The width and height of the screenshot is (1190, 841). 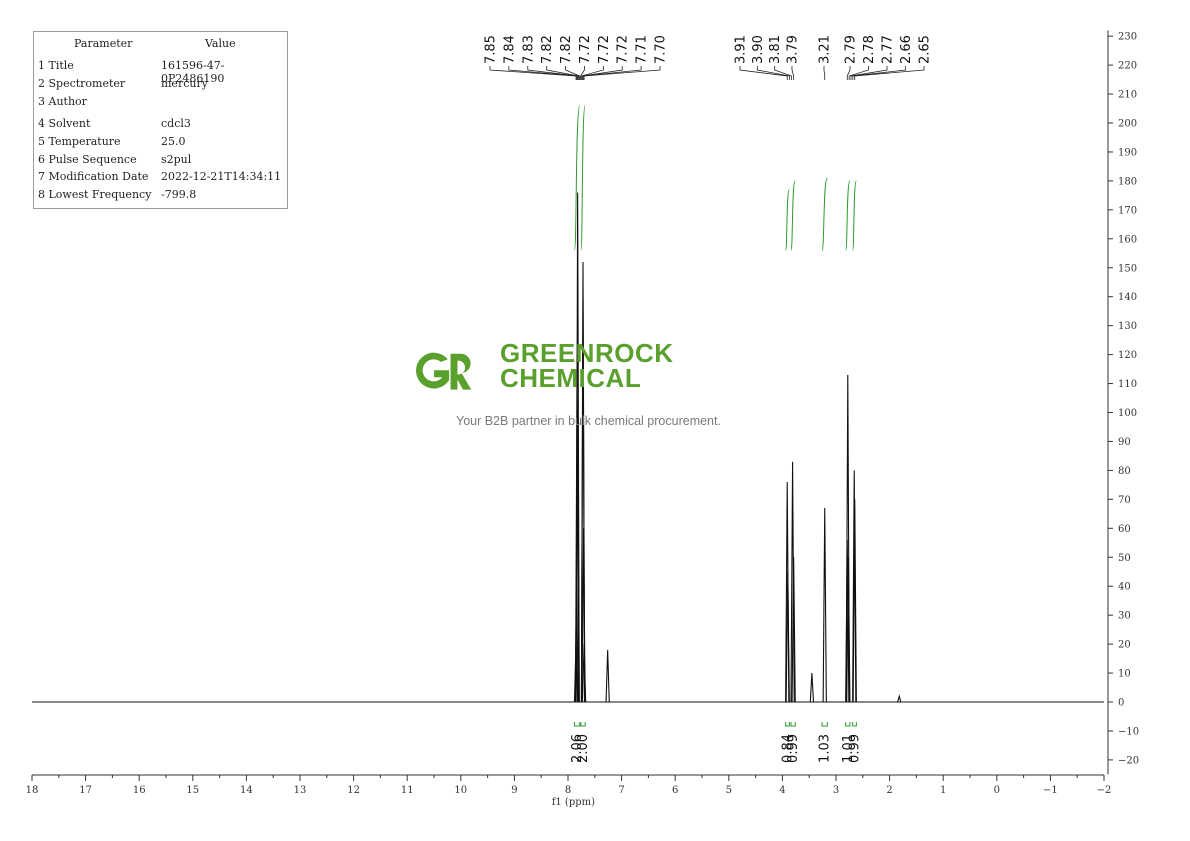 What do you see at coordinates (221, 176) in the screenshot?
I see `parameter-value: 2022-12-21T14:34:11` at bounding box center [221, 176].